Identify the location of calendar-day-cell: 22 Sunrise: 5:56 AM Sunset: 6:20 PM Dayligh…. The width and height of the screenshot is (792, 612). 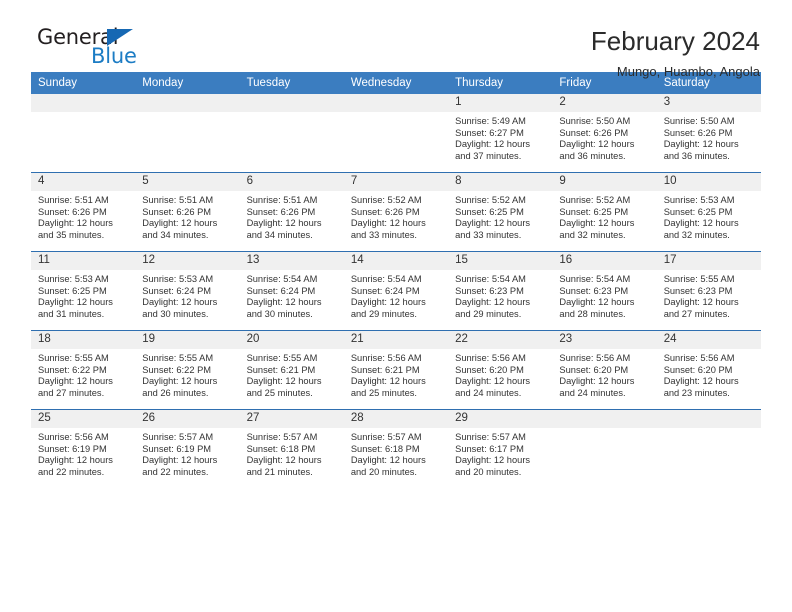
(500, 370).